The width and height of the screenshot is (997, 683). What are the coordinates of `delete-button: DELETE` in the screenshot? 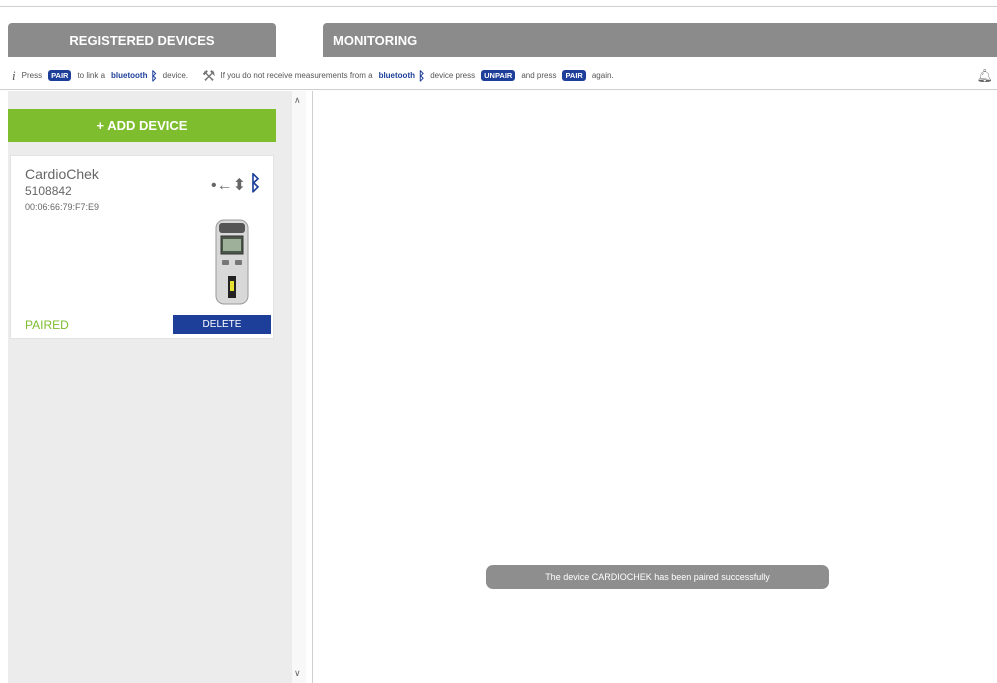 It's located at (222, 324).